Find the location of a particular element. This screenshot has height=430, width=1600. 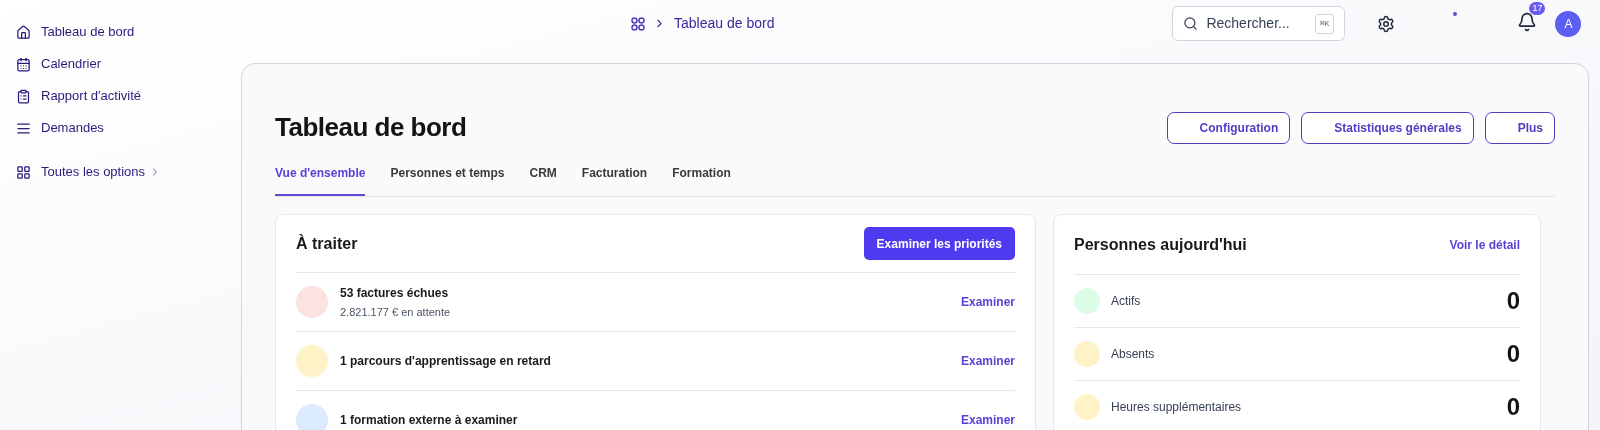

calendar-icon is located at coordinates (23, 64).